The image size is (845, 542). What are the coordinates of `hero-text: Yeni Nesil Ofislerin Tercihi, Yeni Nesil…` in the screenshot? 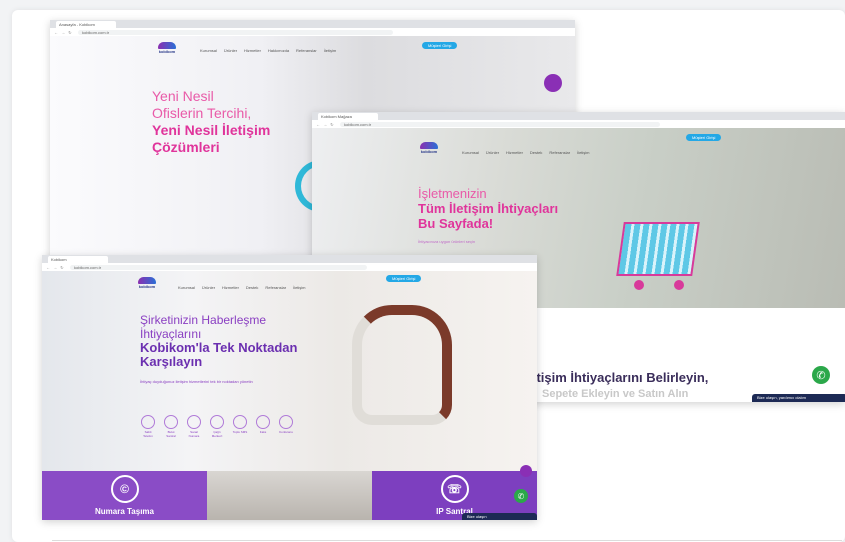 It's located at (211, 122).